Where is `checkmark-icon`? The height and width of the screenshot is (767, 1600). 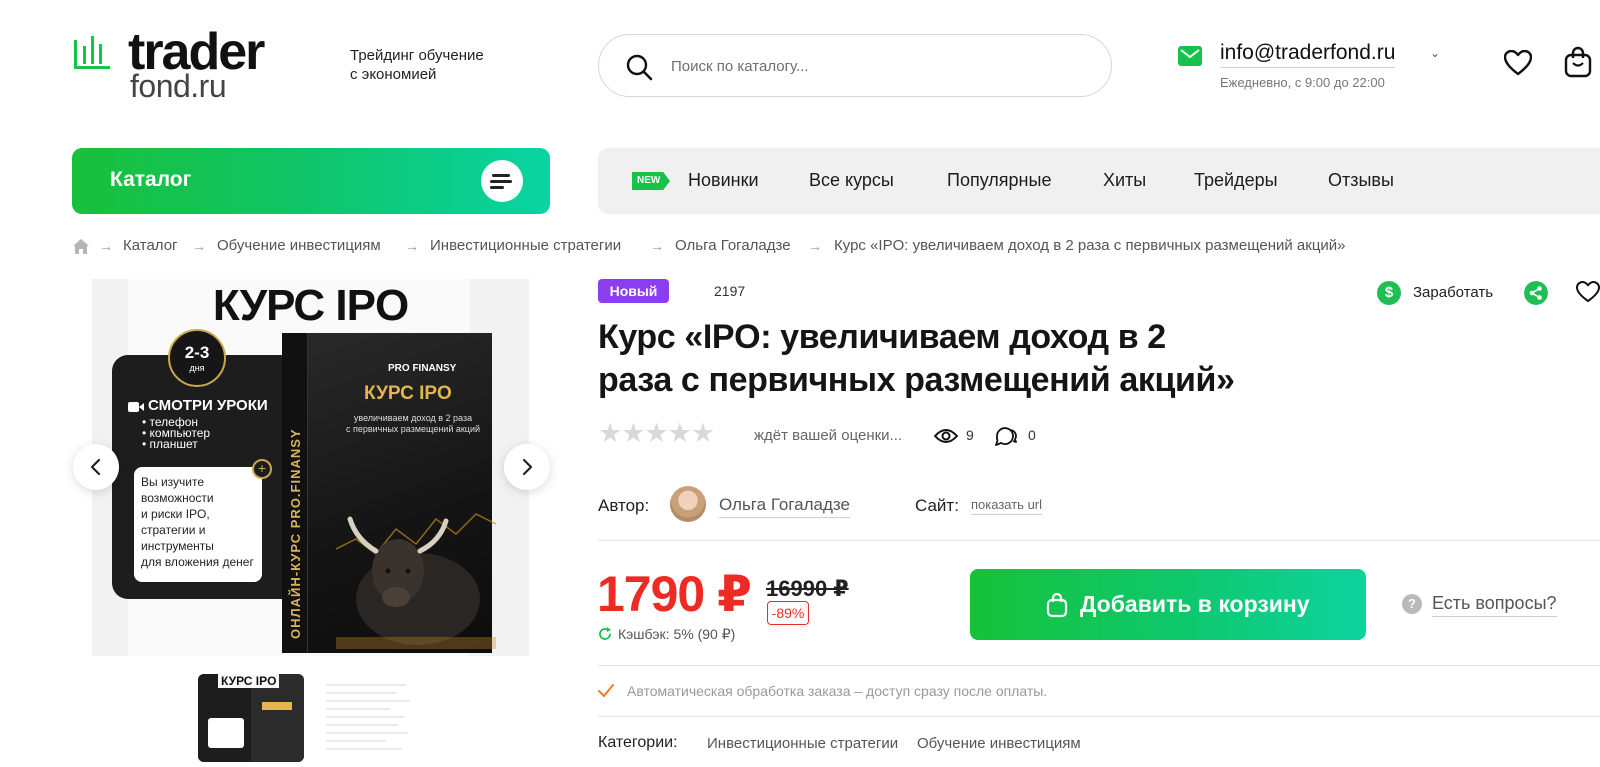
checkmark-icon is located at coordinates (606, 690).